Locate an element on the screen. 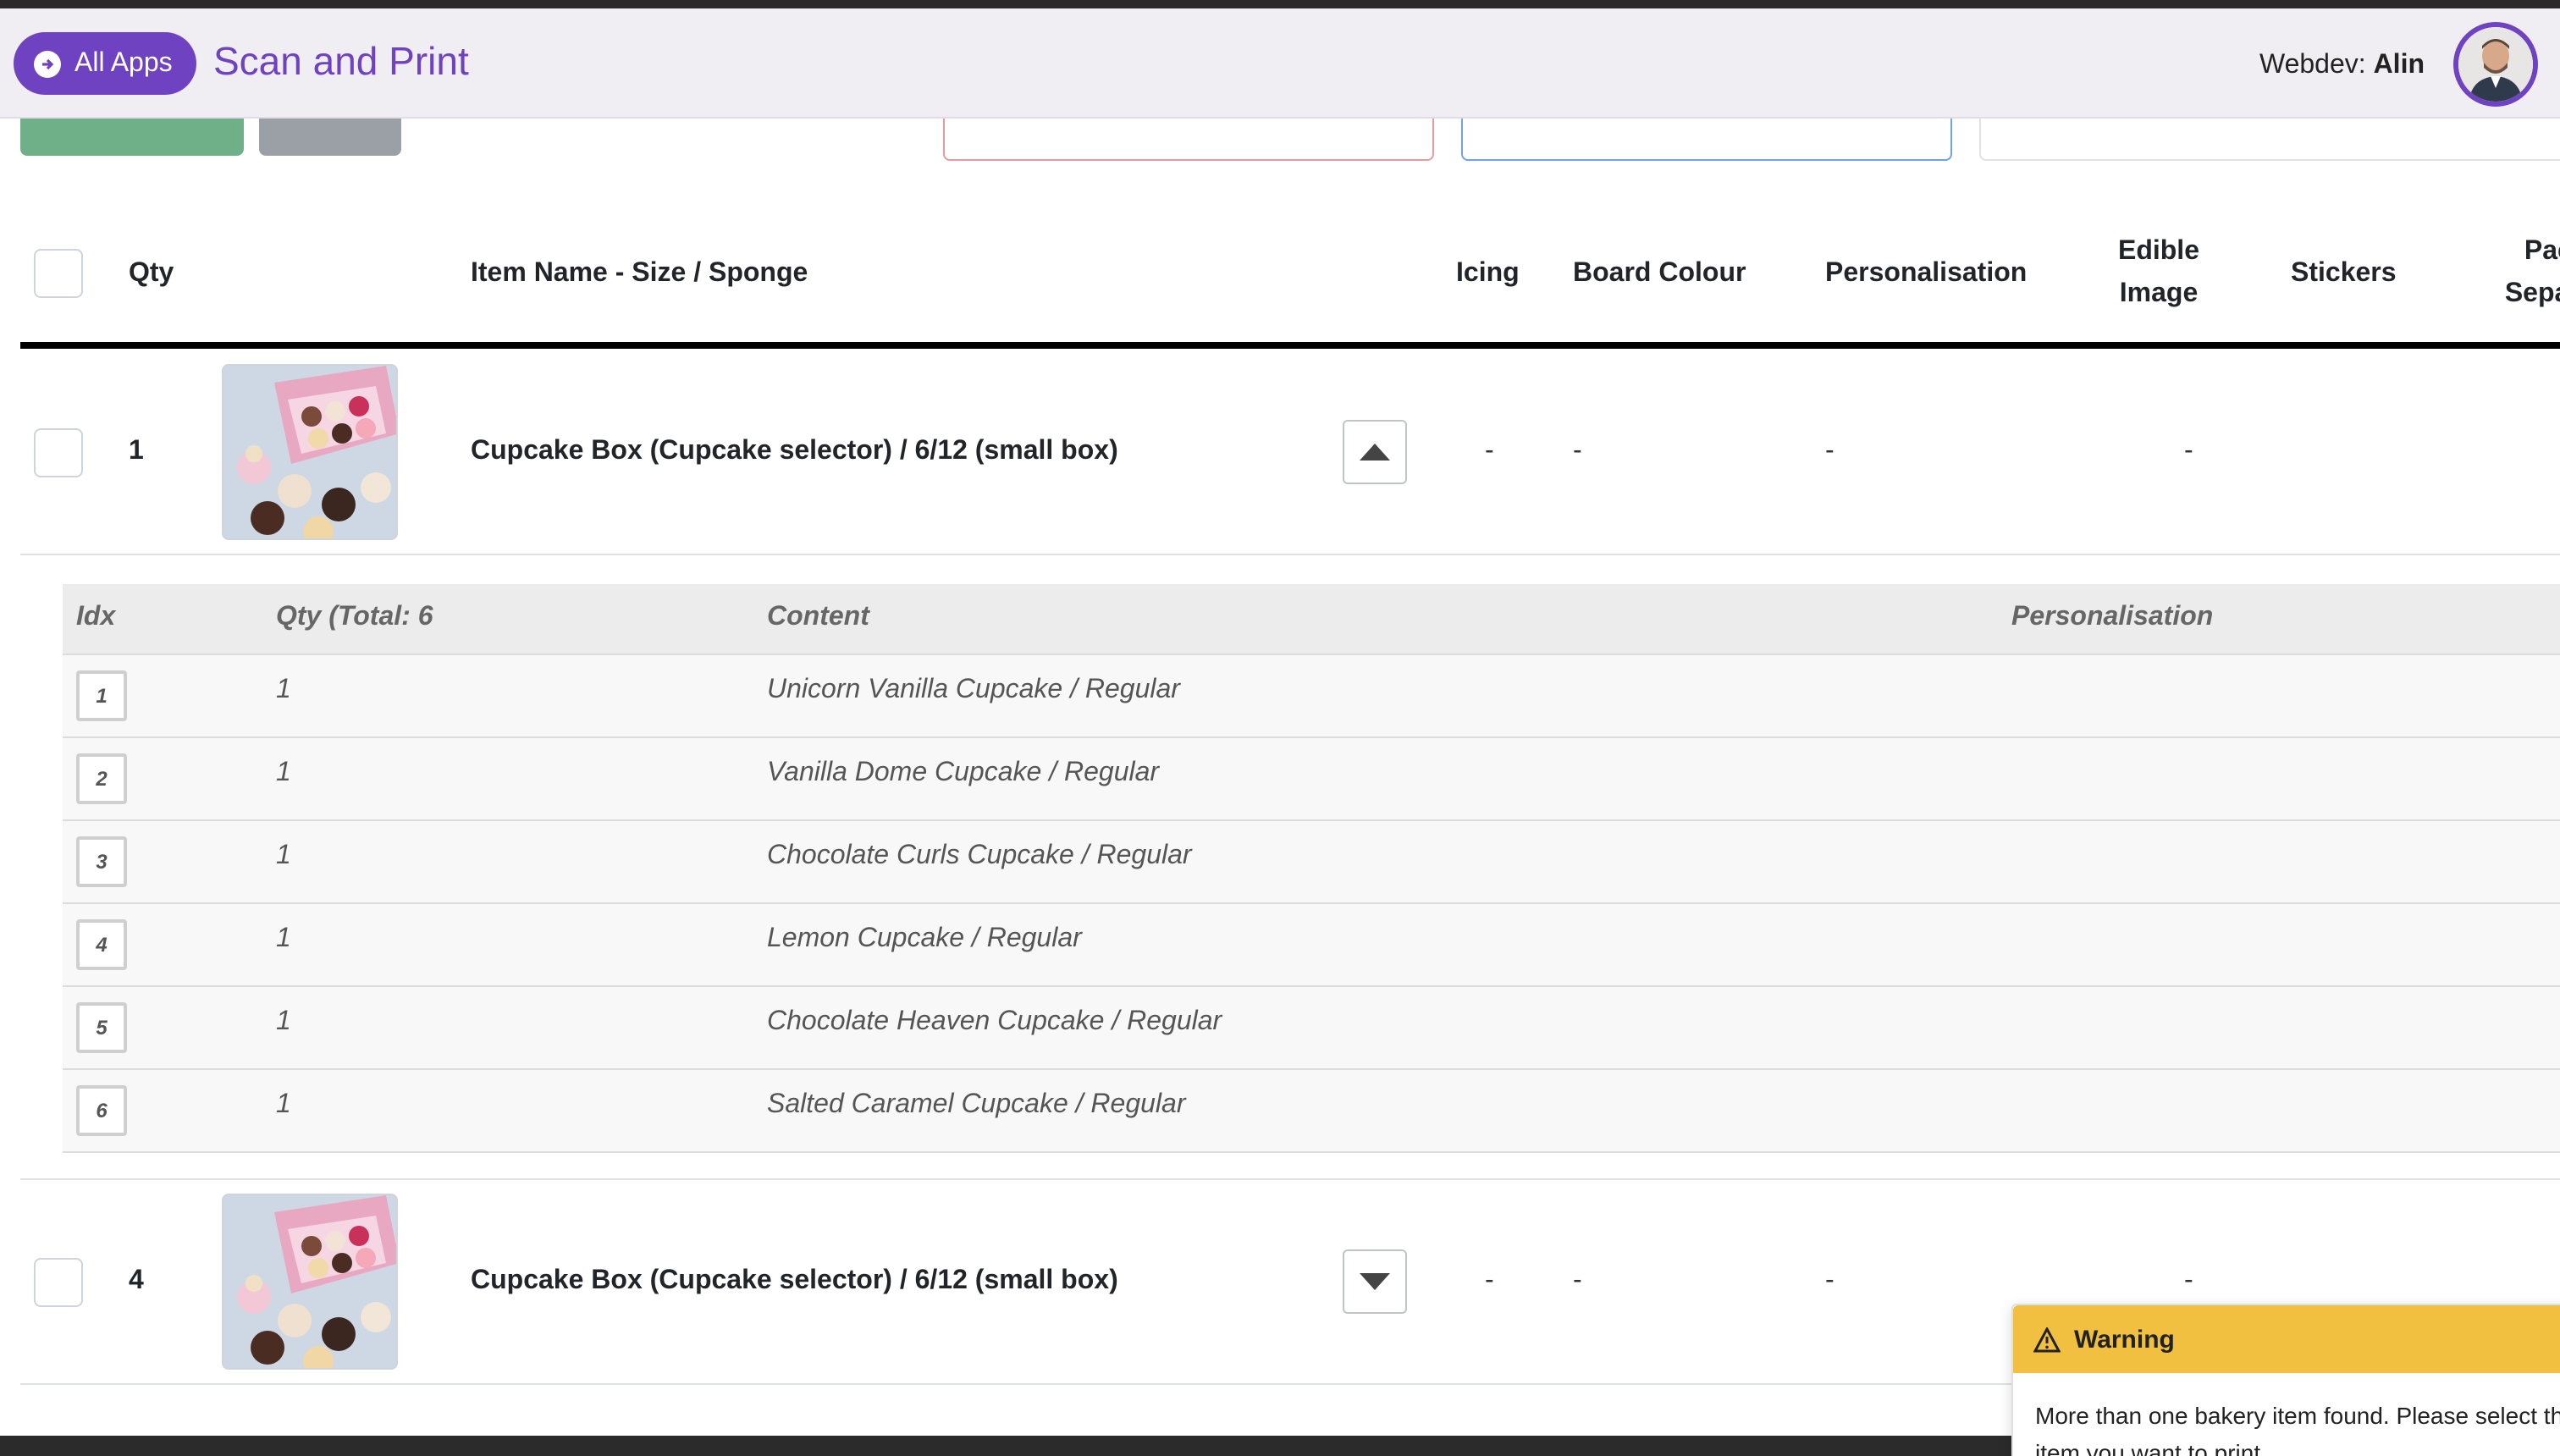 The width and height of the screenshot is (2560, 1456). subtable-content: Chocolate Curls Cupcake / Regular is located at coordinates (979, 855).